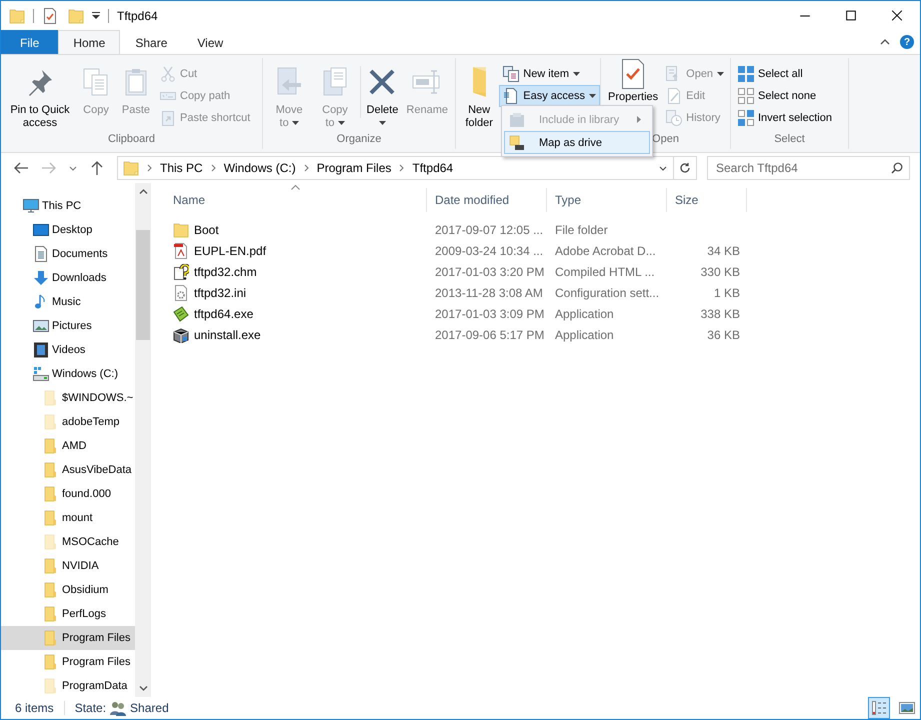 Image resolution: width=921 pixels, height=720 pixels. Describe the element at coordinates (633, 81) in the screenshot. I see `properties-button: Properties` at that location.